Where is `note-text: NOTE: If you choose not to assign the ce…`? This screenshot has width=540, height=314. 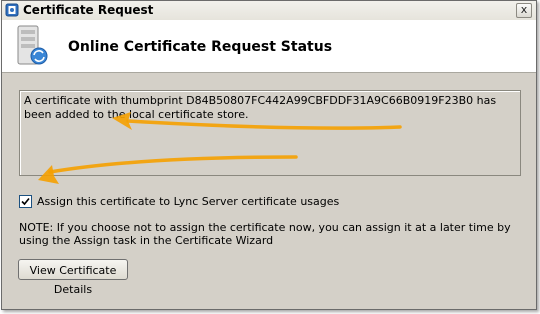 note-text: NOTE: If you choose not to assign the ce… is located at coordinates (265, 234).